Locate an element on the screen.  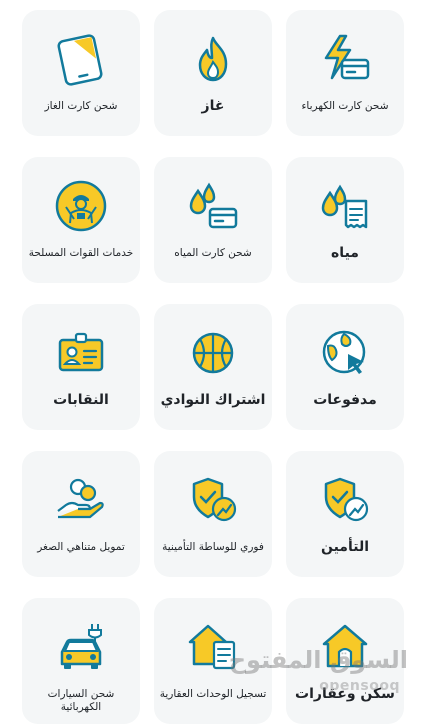
service-tile-water-card: شحن كارت المياه is located at coordinates (213, 220).